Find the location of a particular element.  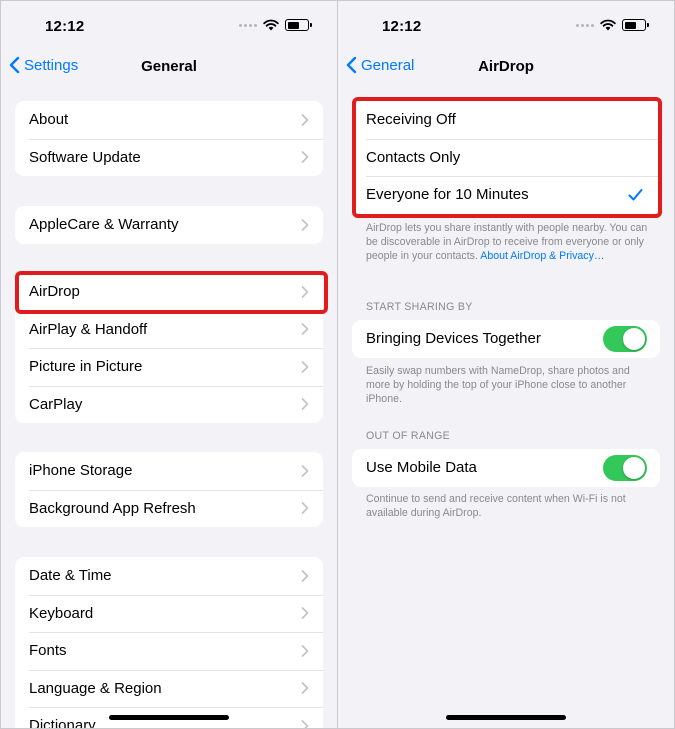

settings-group-storage: iPhone Storage Background App Refresh is located at coordinates (169, 489).